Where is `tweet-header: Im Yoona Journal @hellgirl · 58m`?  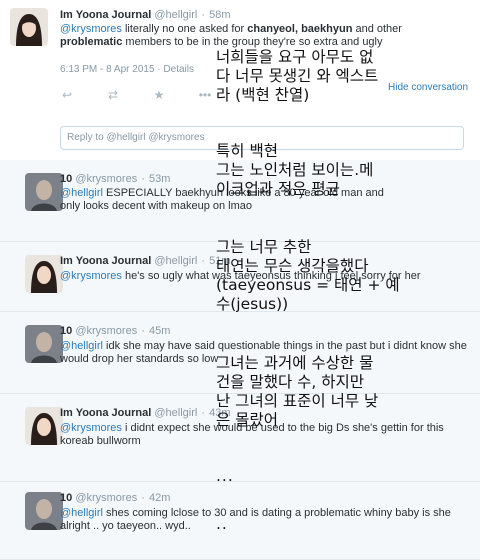
tweet-header: Im Yoona Journal @hellgirl · 58m is located at coordinates (145, 15).